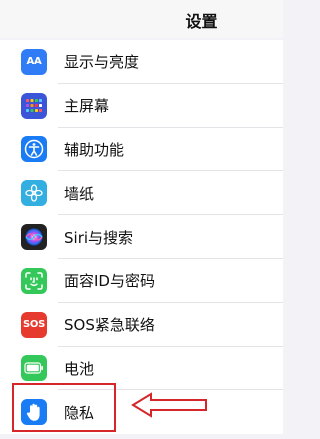  Describe the element at coordinates (169, 405) in the screenshot. I see `left-arrow-icon` at that location.